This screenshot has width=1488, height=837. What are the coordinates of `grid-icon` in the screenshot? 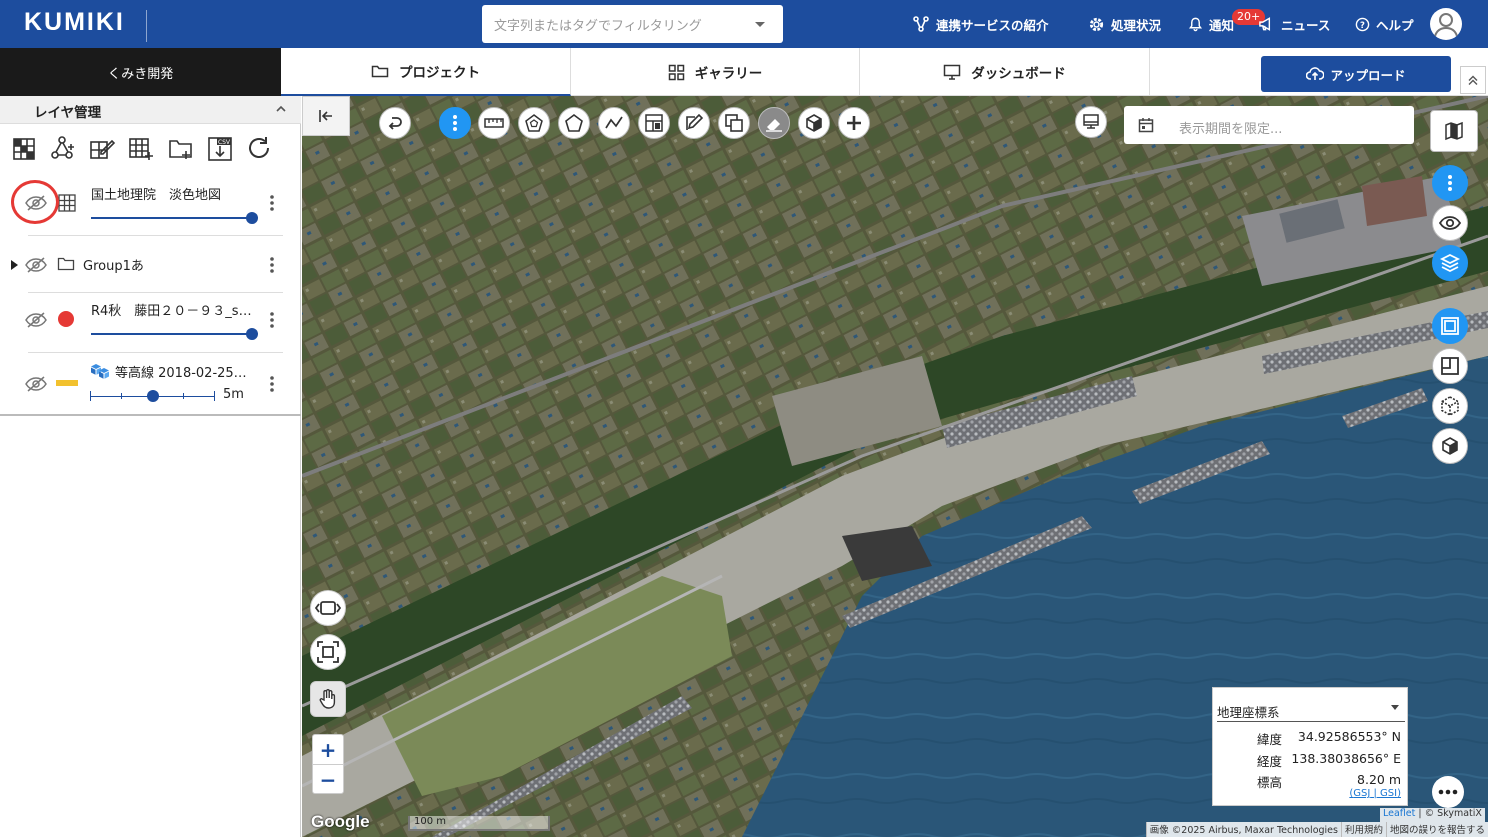 It's located at (676, 72).